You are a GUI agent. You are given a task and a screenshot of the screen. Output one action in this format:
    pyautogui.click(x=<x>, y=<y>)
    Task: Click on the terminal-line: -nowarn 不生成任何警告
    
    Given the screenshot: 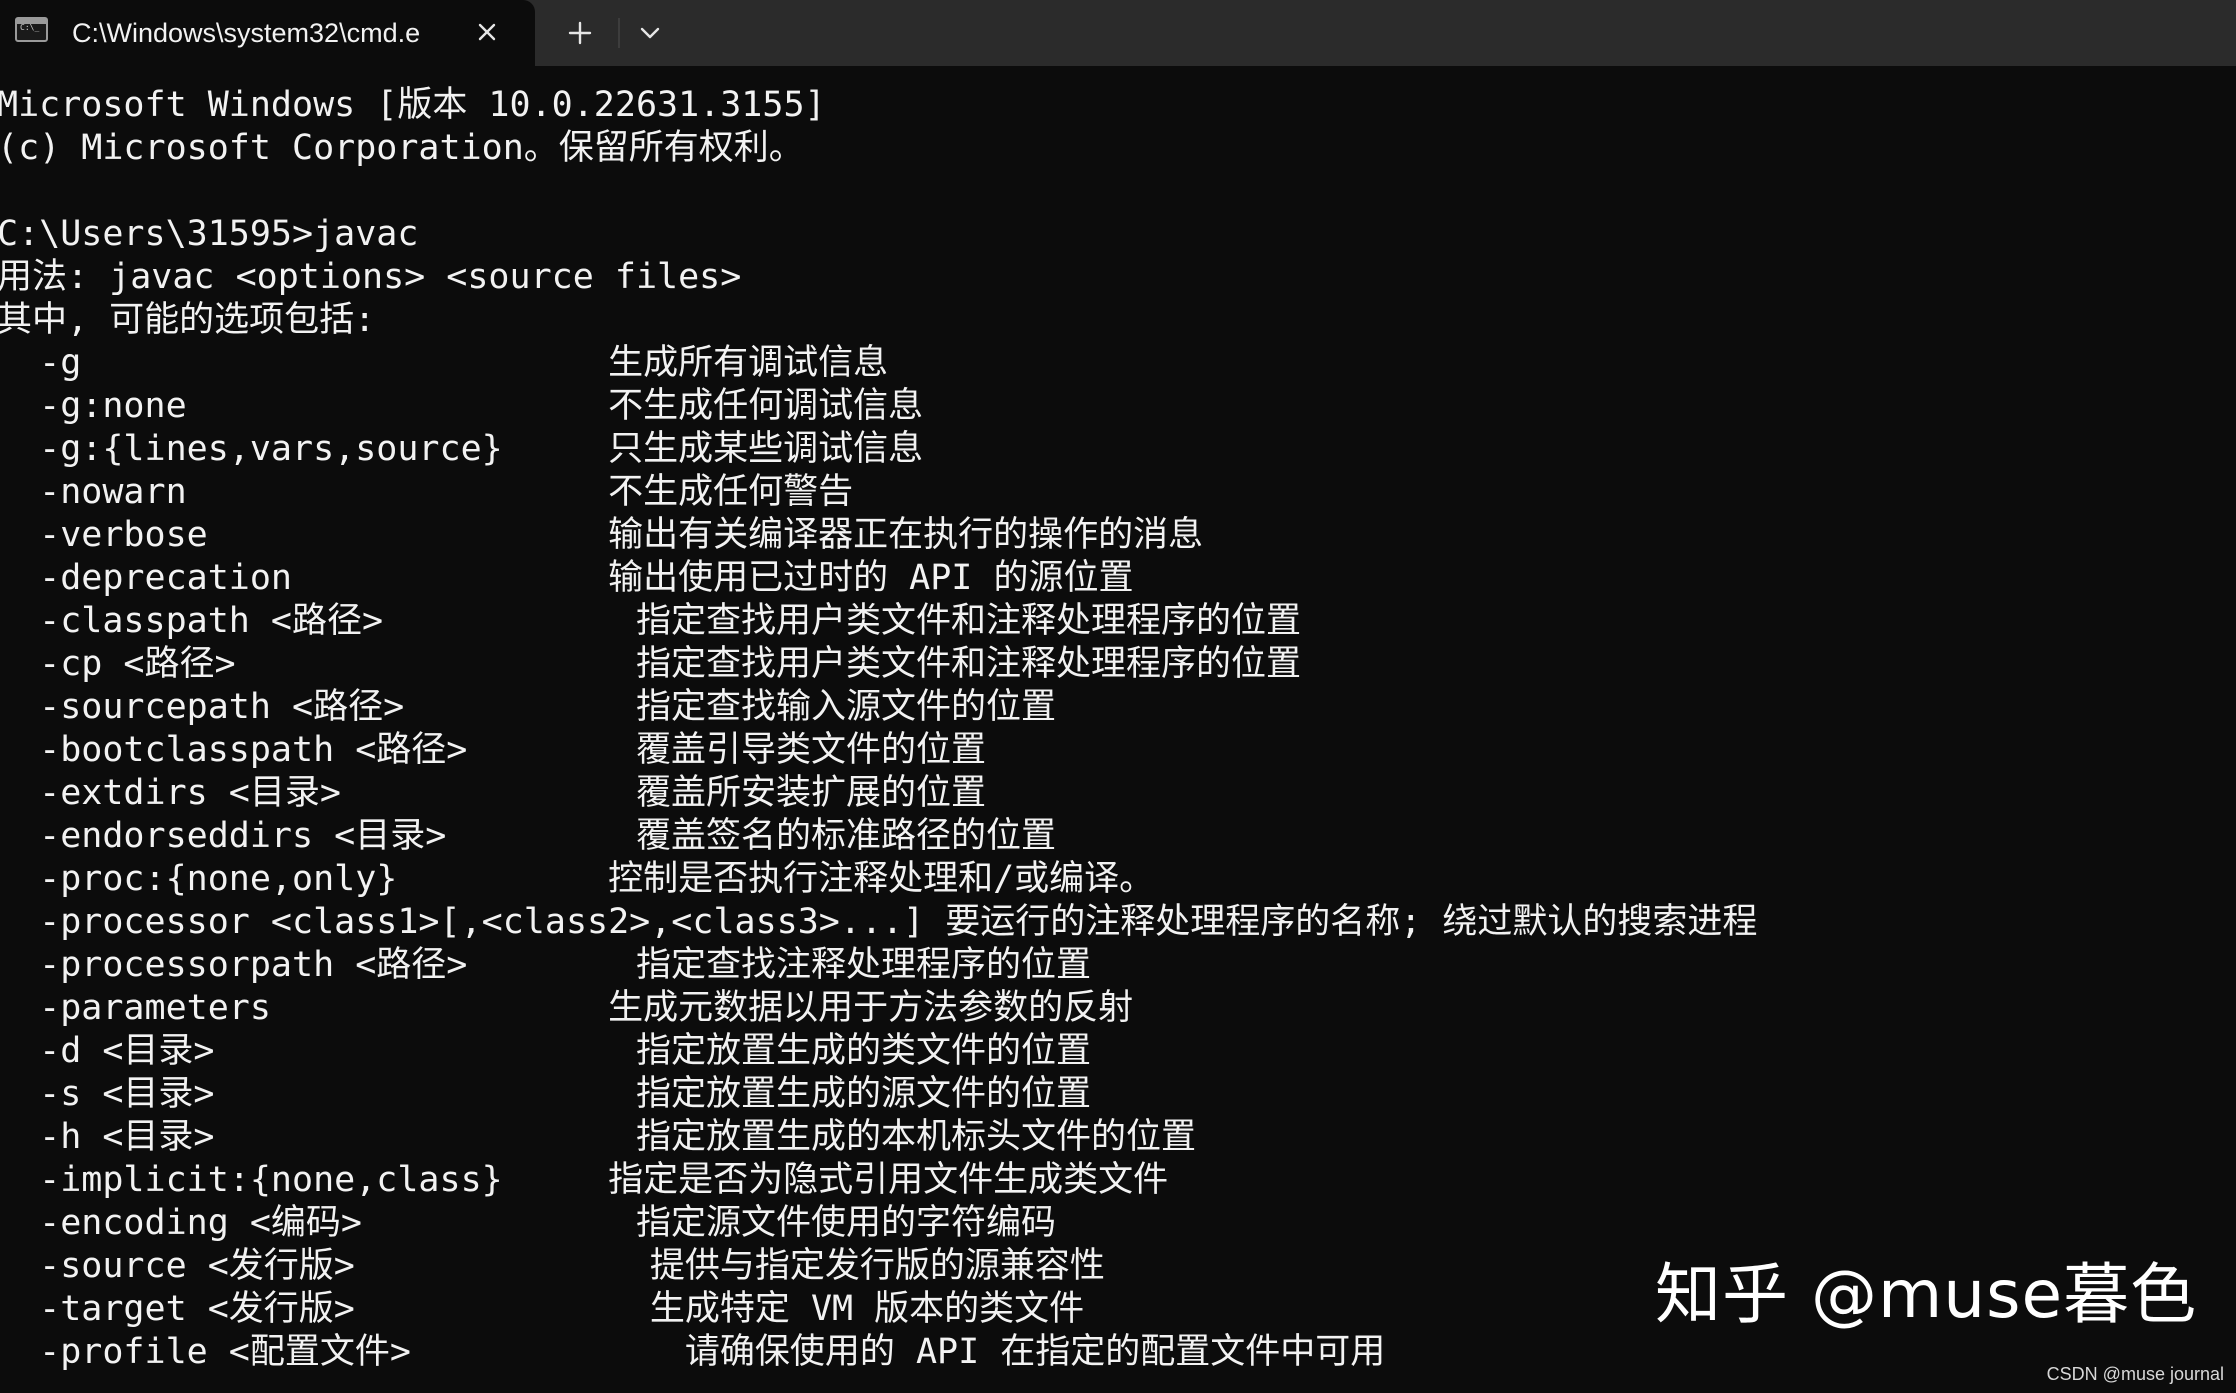 What is the action you would take?
    pyautogui.click(x=427, y=492)
    